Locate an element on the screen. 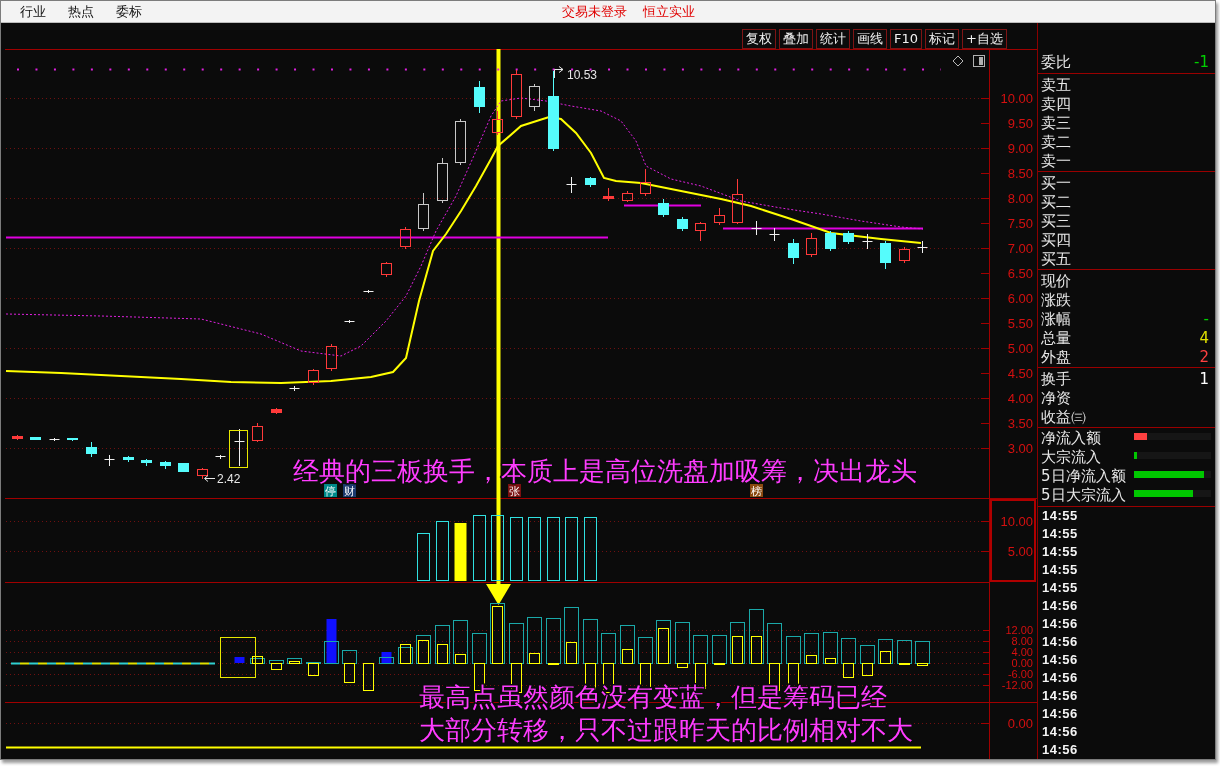 The image size is (1220, 766). login-status: 交易未登录 is located at coordinates (594, 12).